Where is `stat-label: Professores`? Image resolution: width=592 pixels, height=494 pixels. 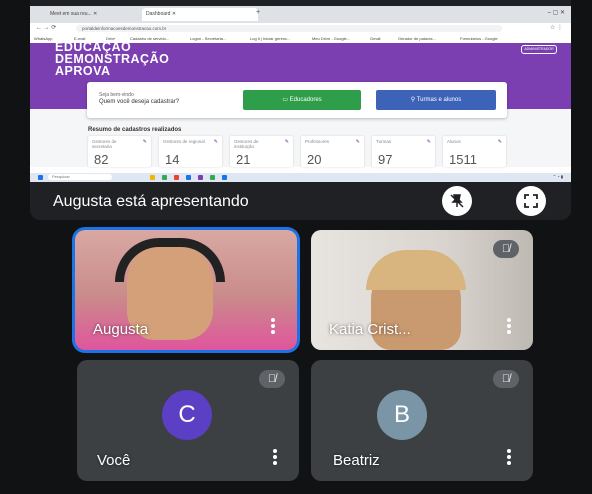
stat-label: Professores is located at coordinates (317, 141).